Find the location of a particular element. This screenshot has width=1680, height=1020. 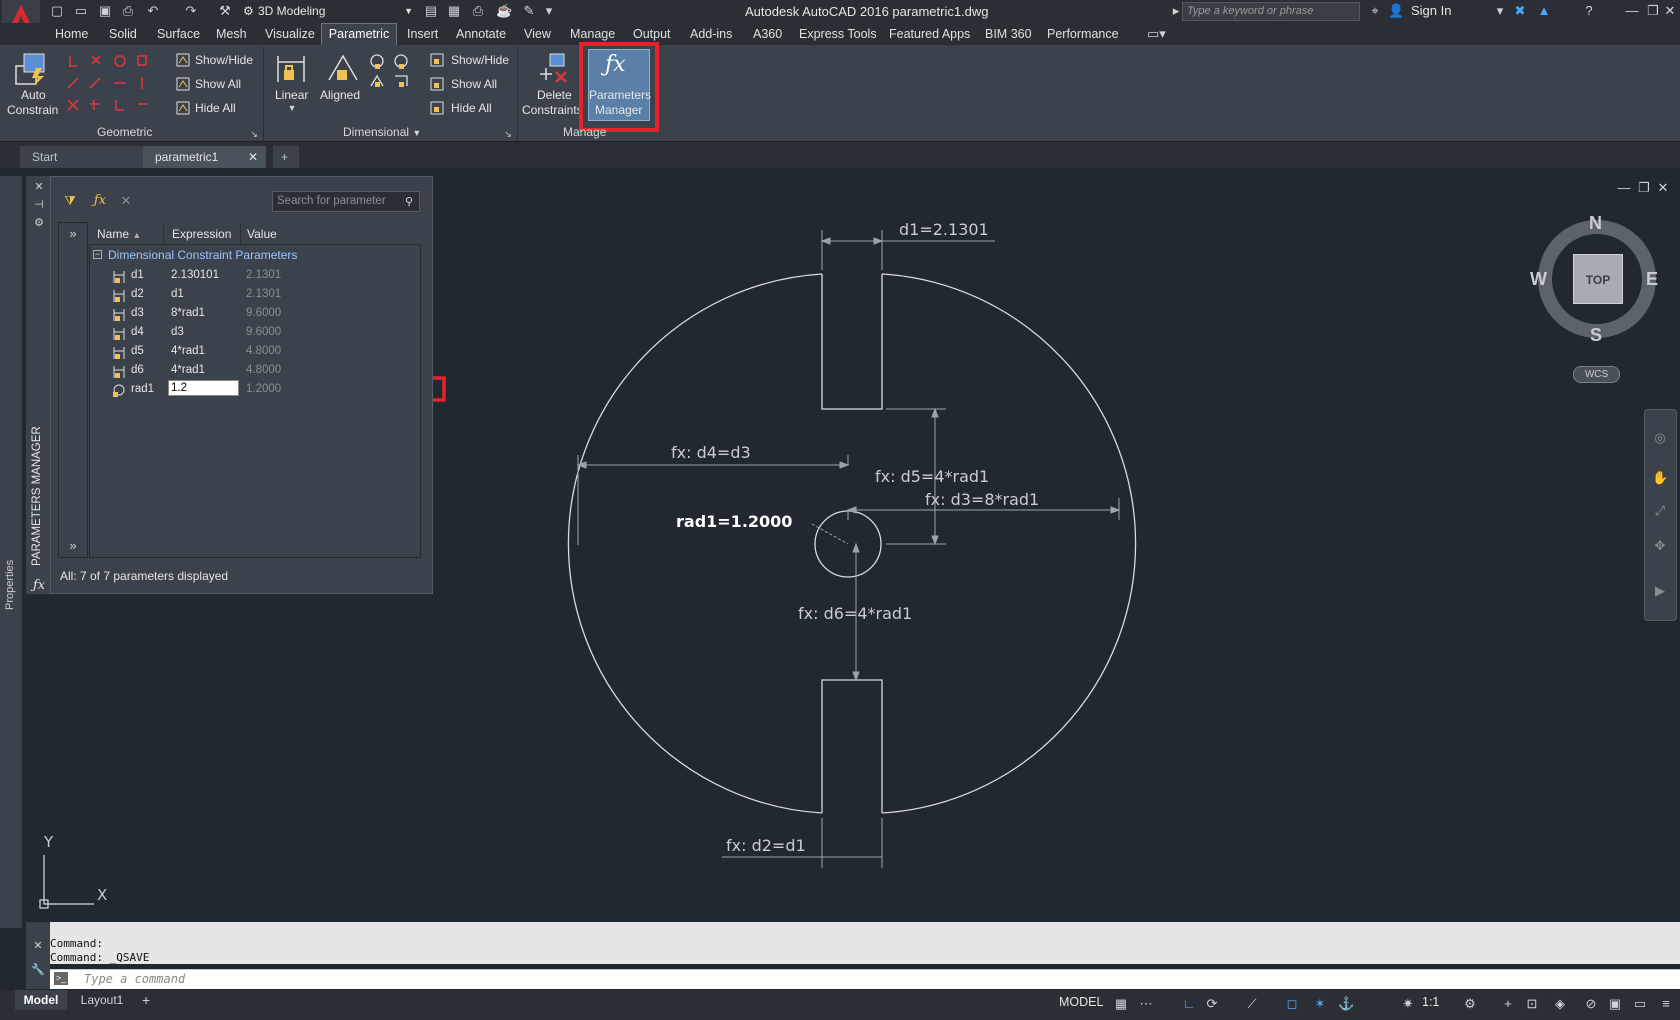

param-name-d5: d5 is located at coordinates (137, 351).